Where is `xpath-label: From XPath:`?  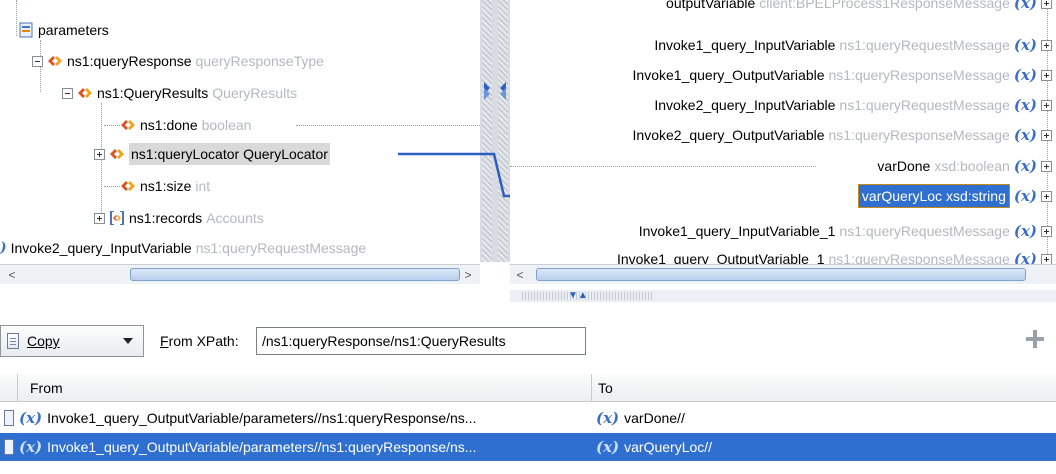 xpath-label: From XPath: is located at coordinates (199, 341).